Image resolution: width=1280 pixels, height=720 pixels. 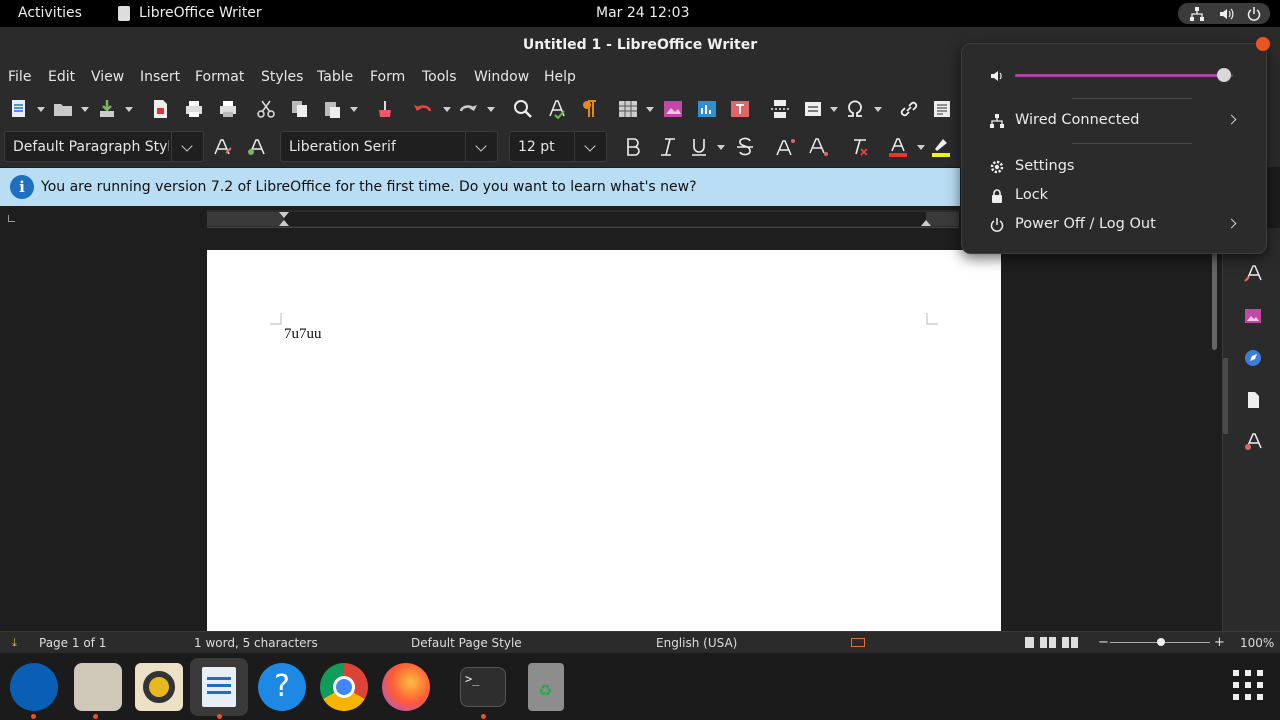 What do you see at coordinates (85, 109) in the screenshot?
I see `open-dropdown-icon` at bounding box center [85, 109].